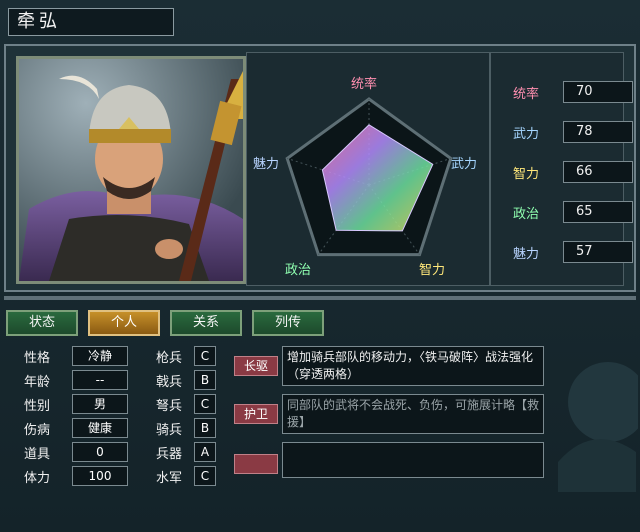  I want to click on info-row-items: 道具 0, so click(69, 452).